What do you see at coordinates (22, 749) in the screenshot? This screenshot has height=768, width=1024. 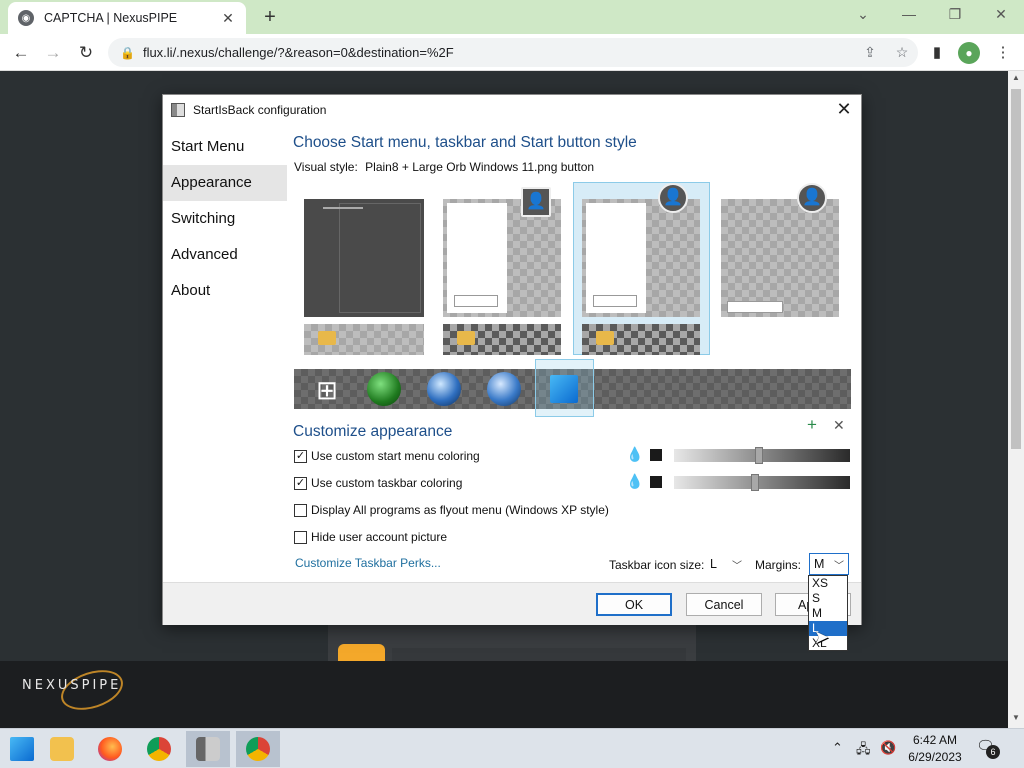 I see `start-button` at bounding box center [22, 749].